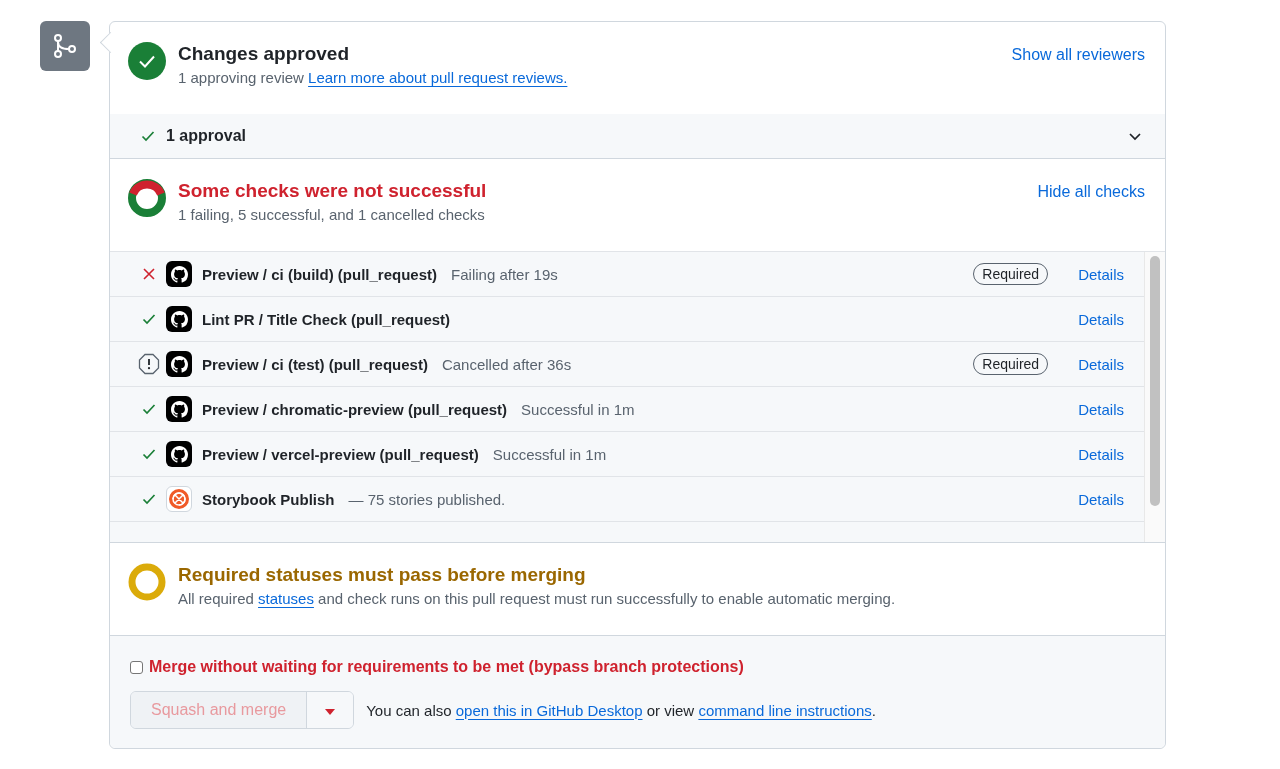 This screenshot has width=1280, height=769. I want to click on check-description: Failing after 19s, so click(504, 274).